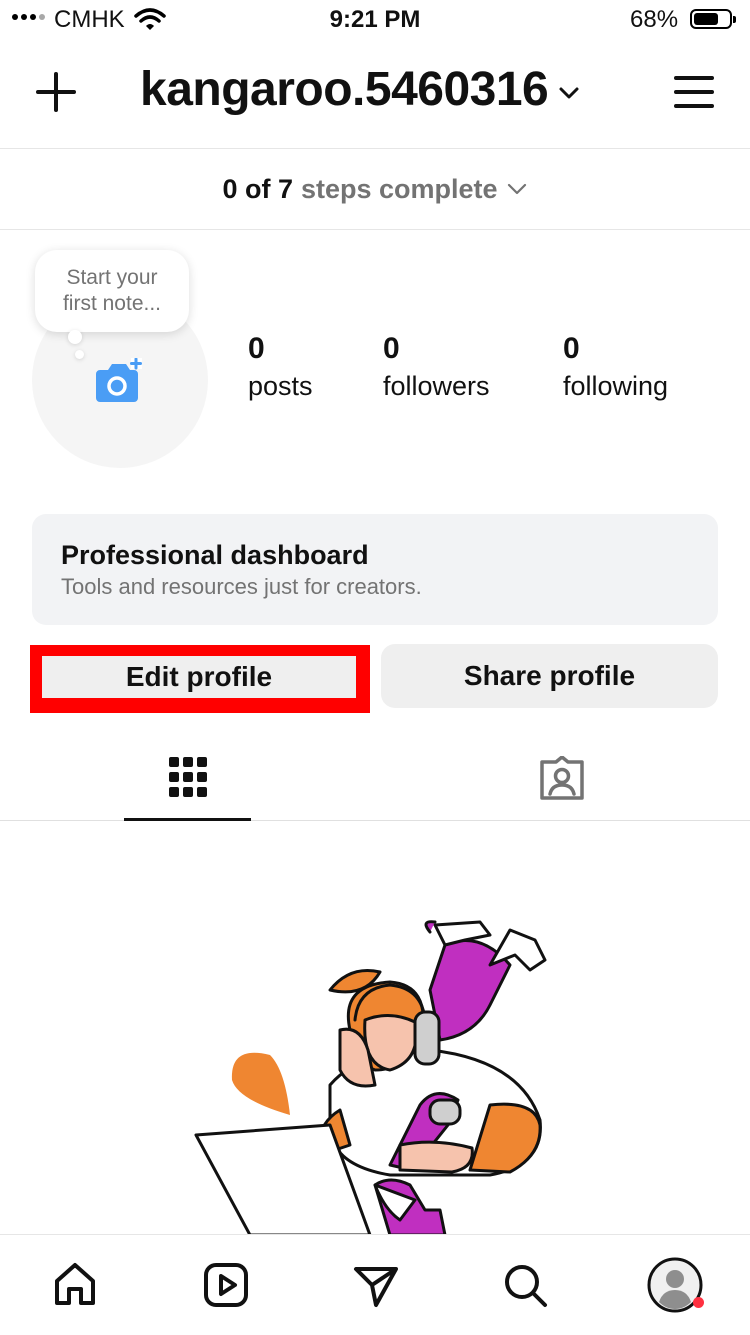 The width and height of the screenshot is (750, 1335). I want to click on steps-progress: 0 of 7 steps complete, so click(375, 189).